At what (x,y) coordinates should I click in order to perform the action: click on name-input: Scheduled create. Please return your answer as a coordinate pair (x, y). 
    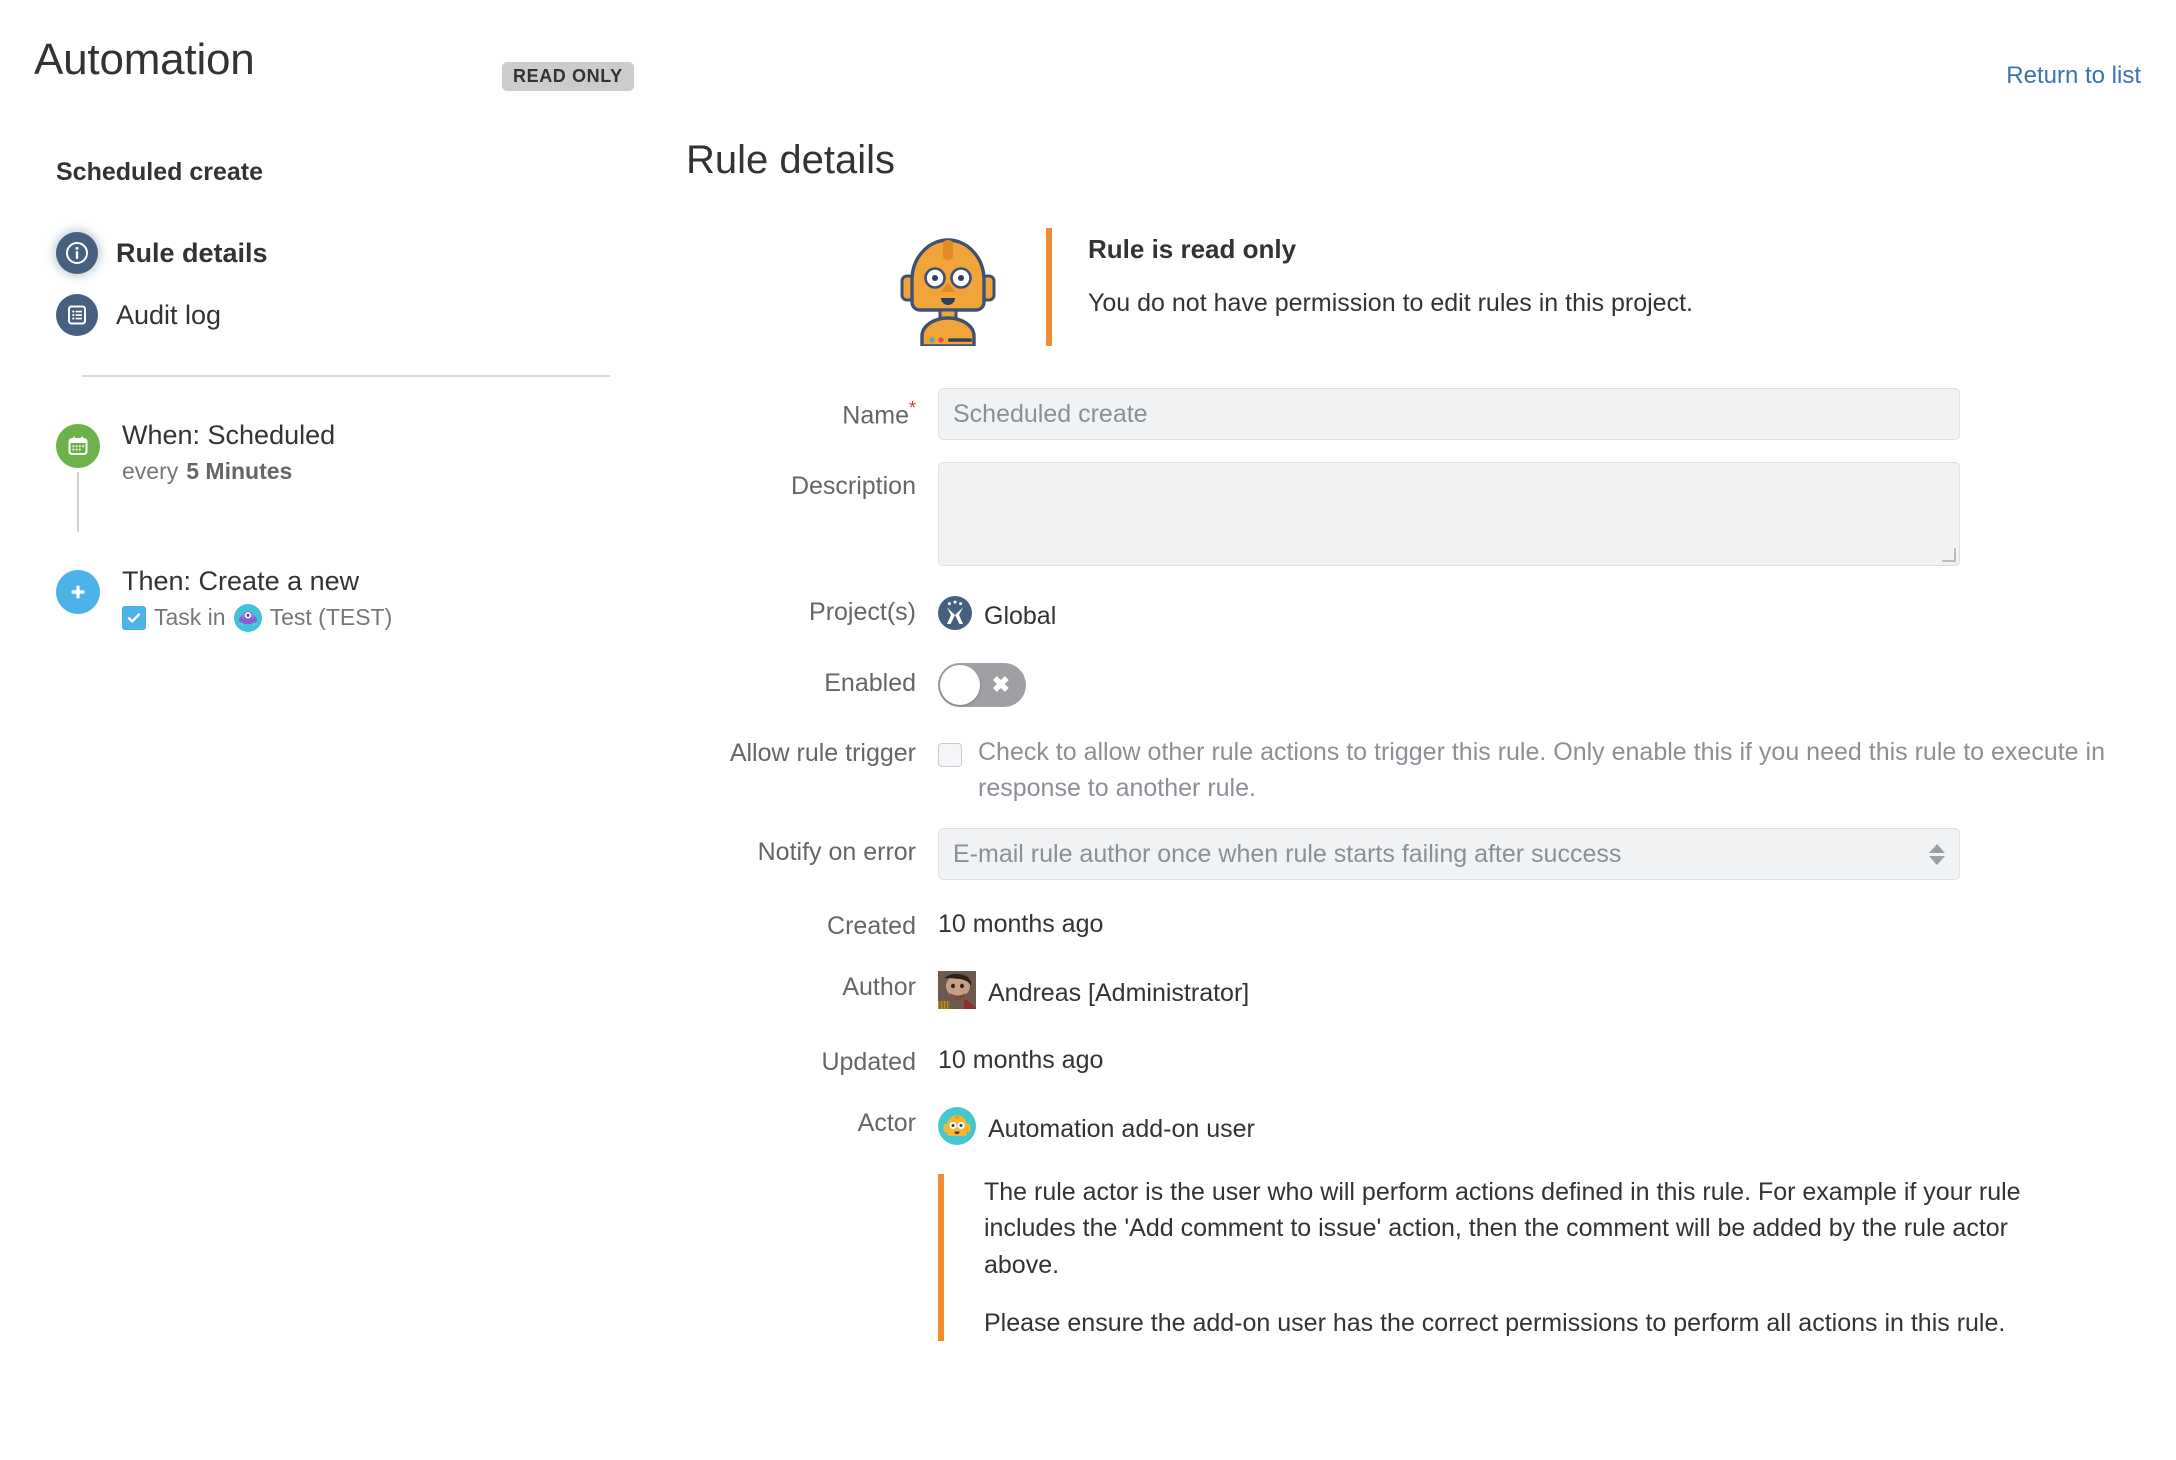
    Looking at the image, I should click on (1449, 414).